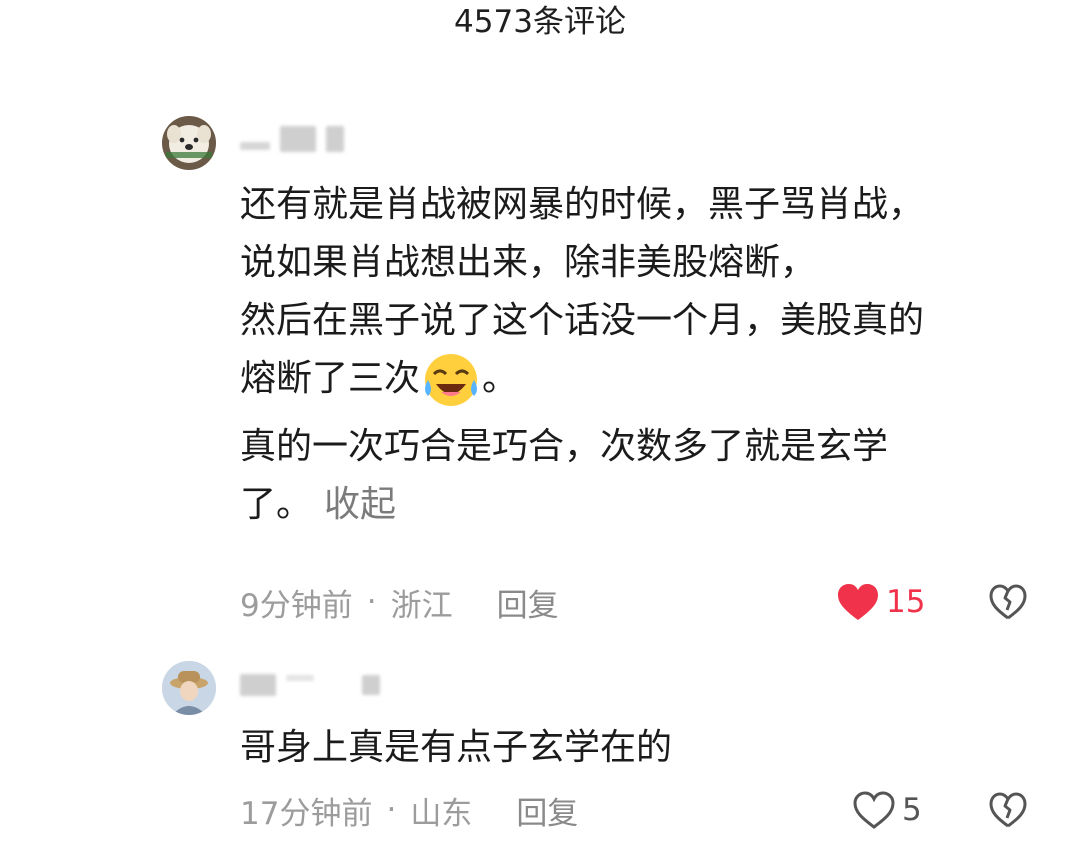 Image resolution: width=1080 pixels, height=845 pixels. What do you see at coordinates (912, 810) in the screenshot?
I see `like-count: 5` at bounding box center [912, 810].